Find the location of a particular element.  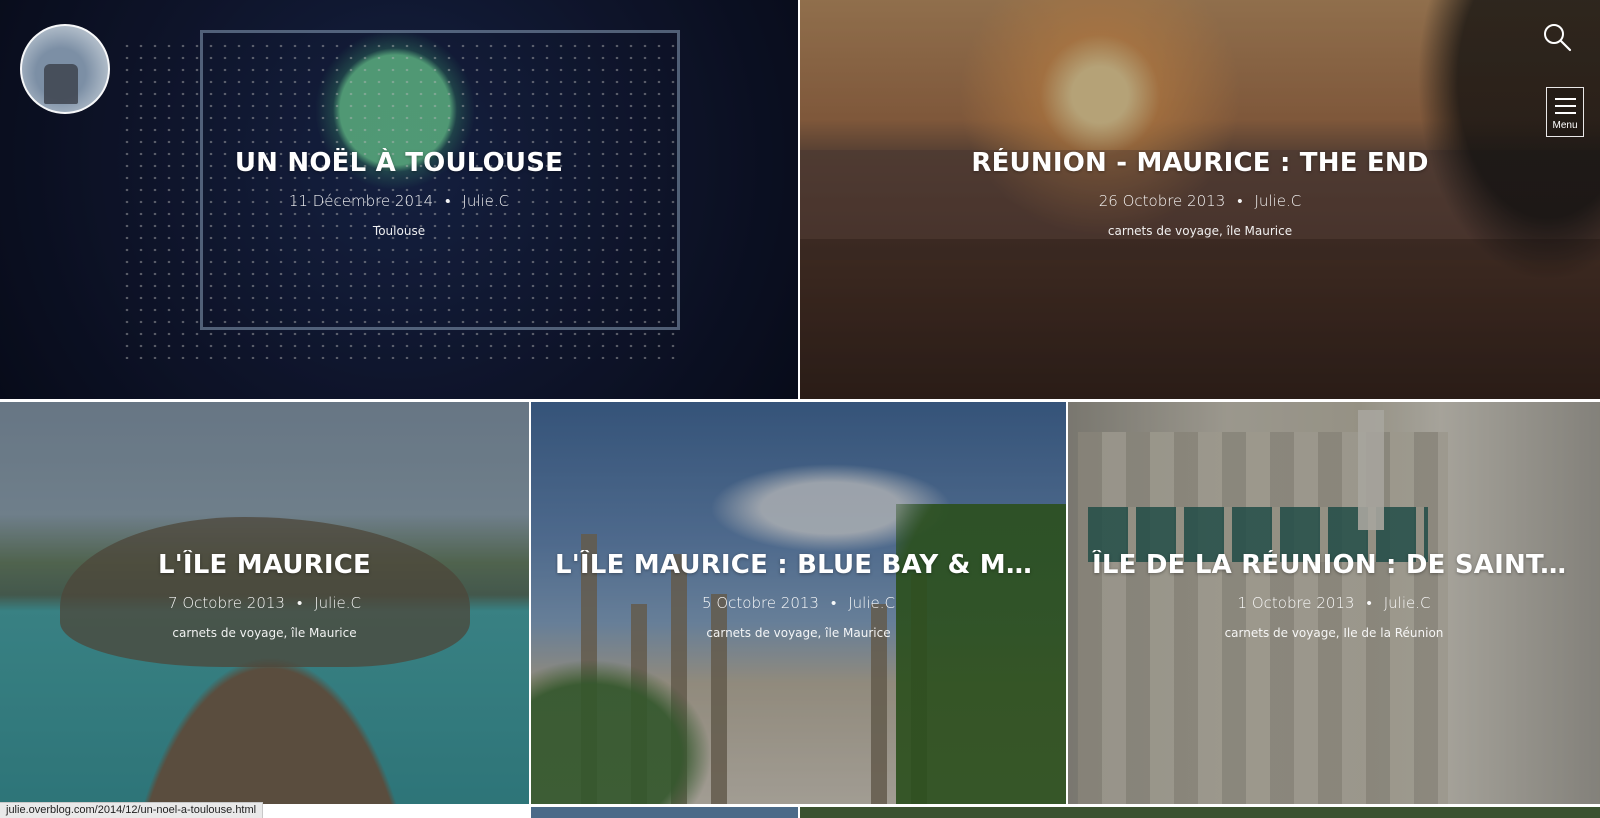

post-date: 7 Octobre 2013 is located at coordinates (226, 603).